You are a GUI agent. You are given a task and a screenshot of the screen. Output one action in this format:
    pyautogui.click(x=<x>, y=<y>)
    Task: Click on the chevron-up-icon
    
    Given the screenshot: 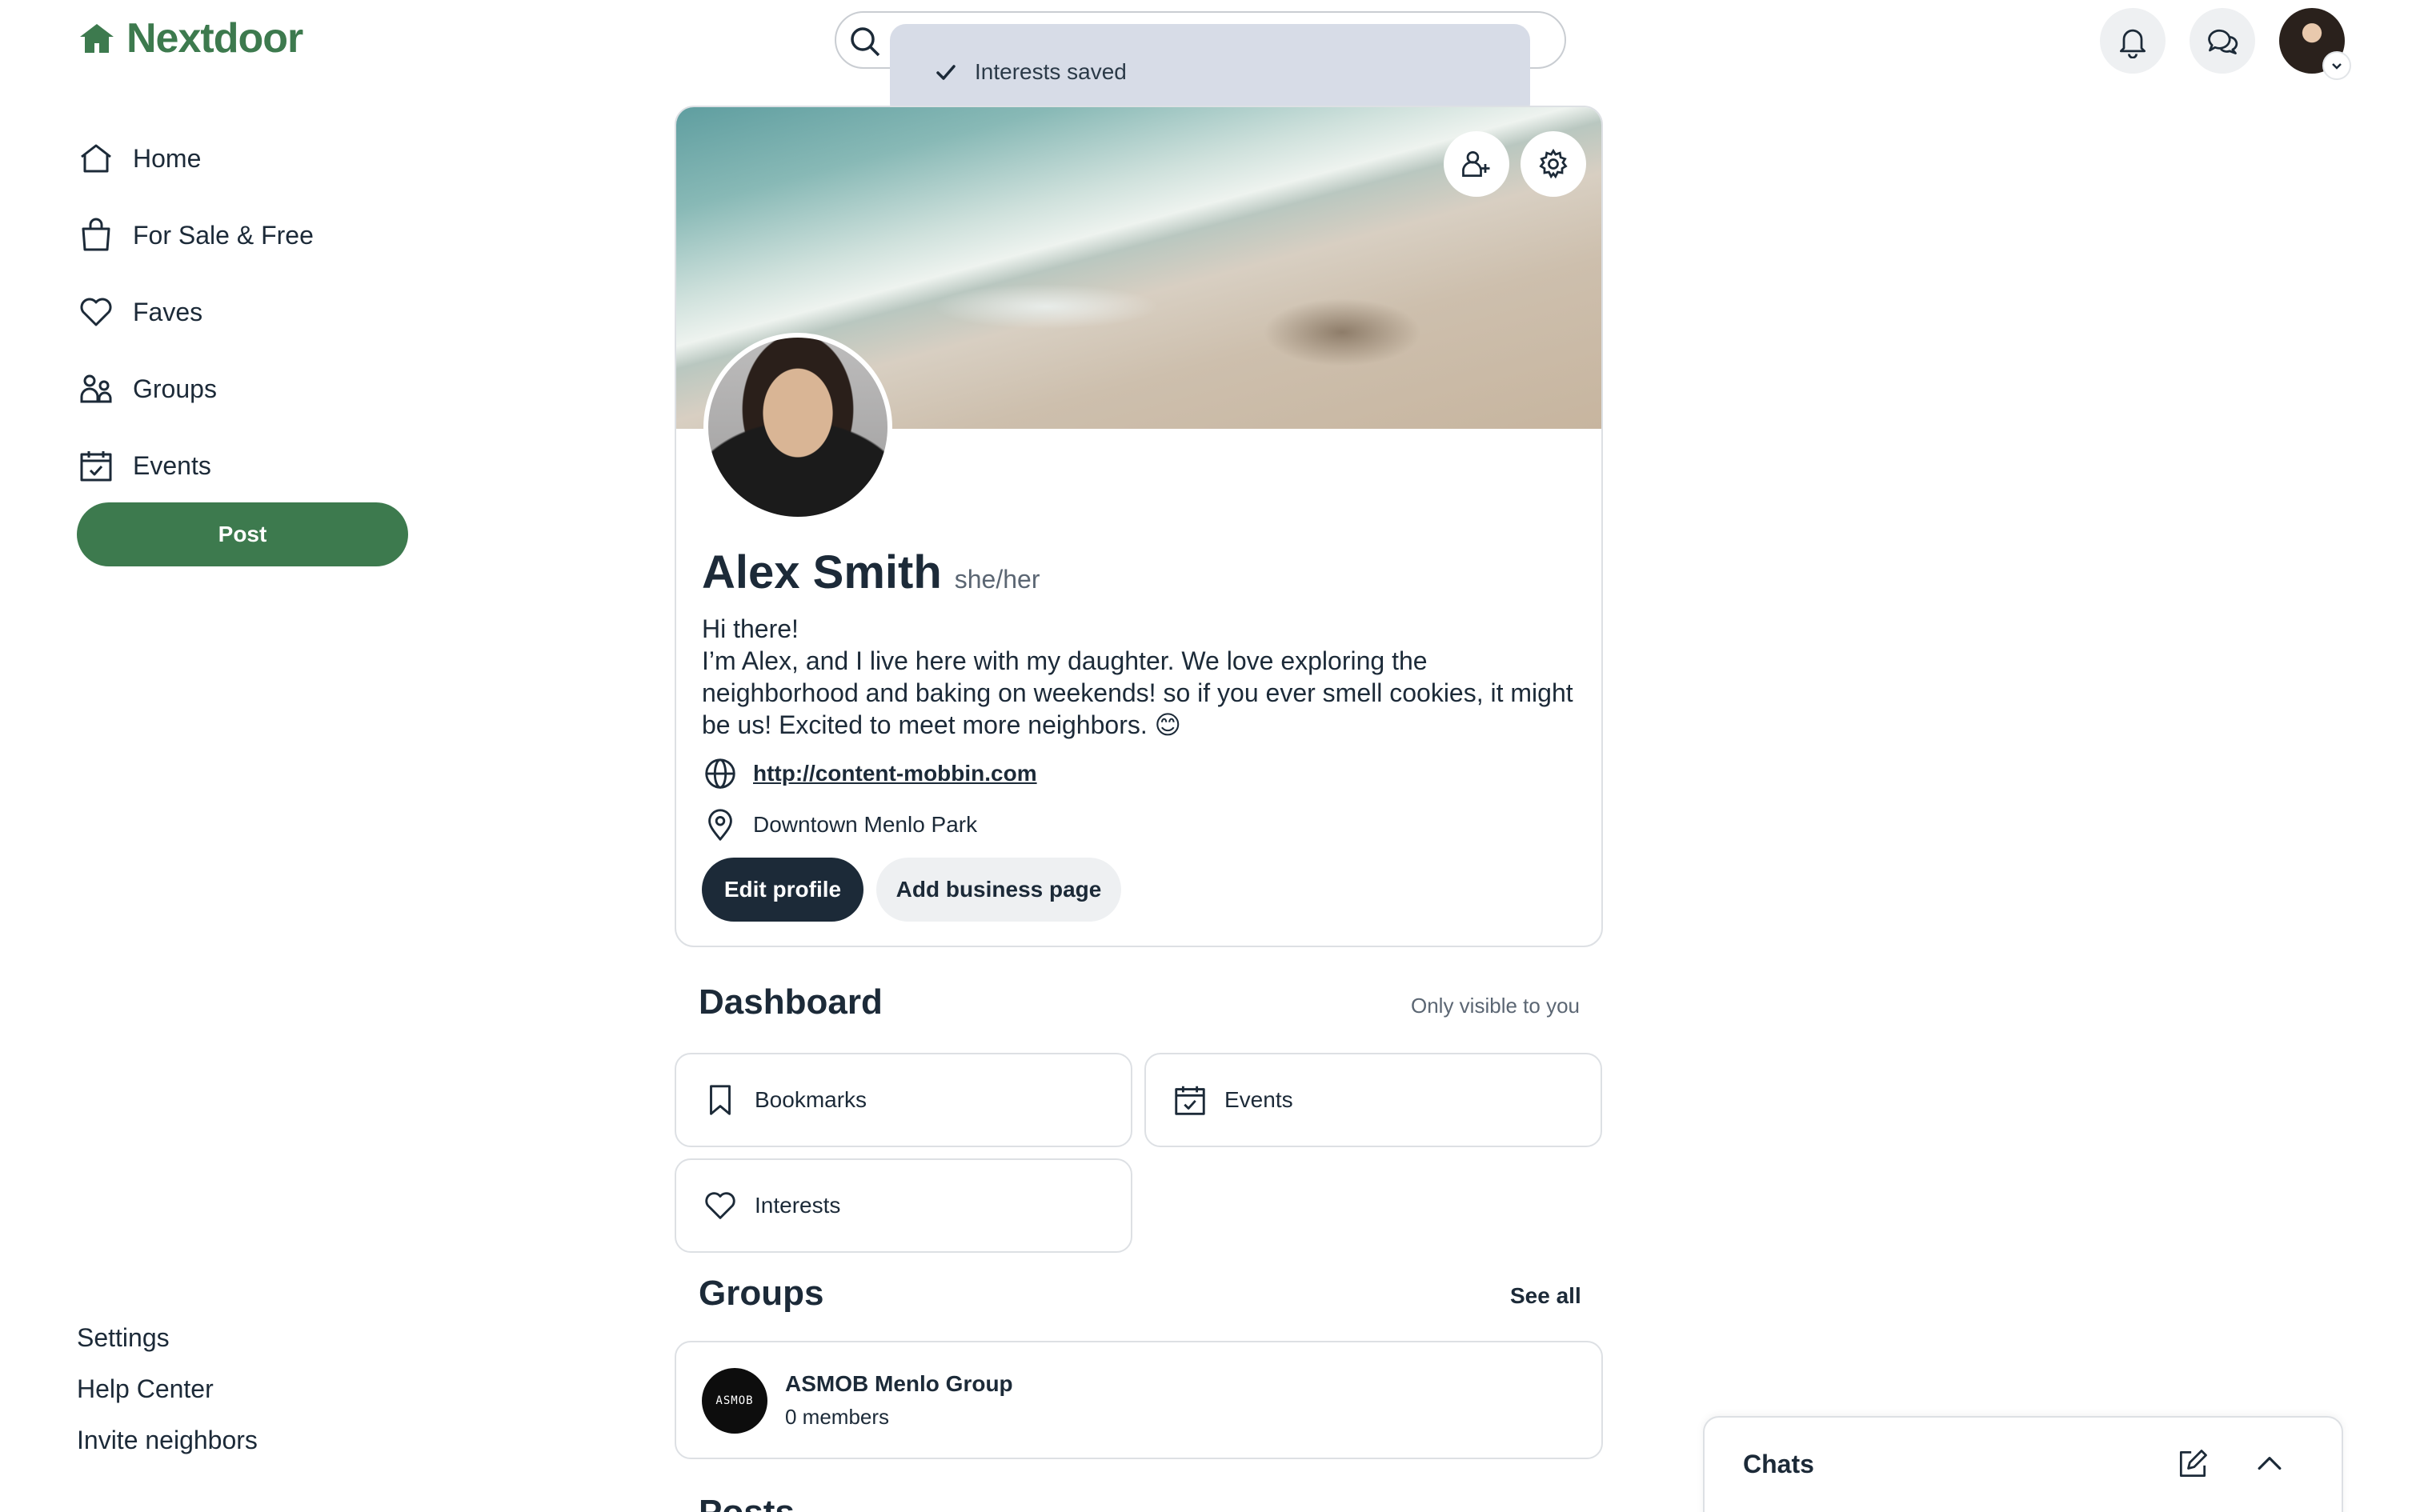 What is the action you would take?
    pyautogui.click(x=2270, y=1463)
    